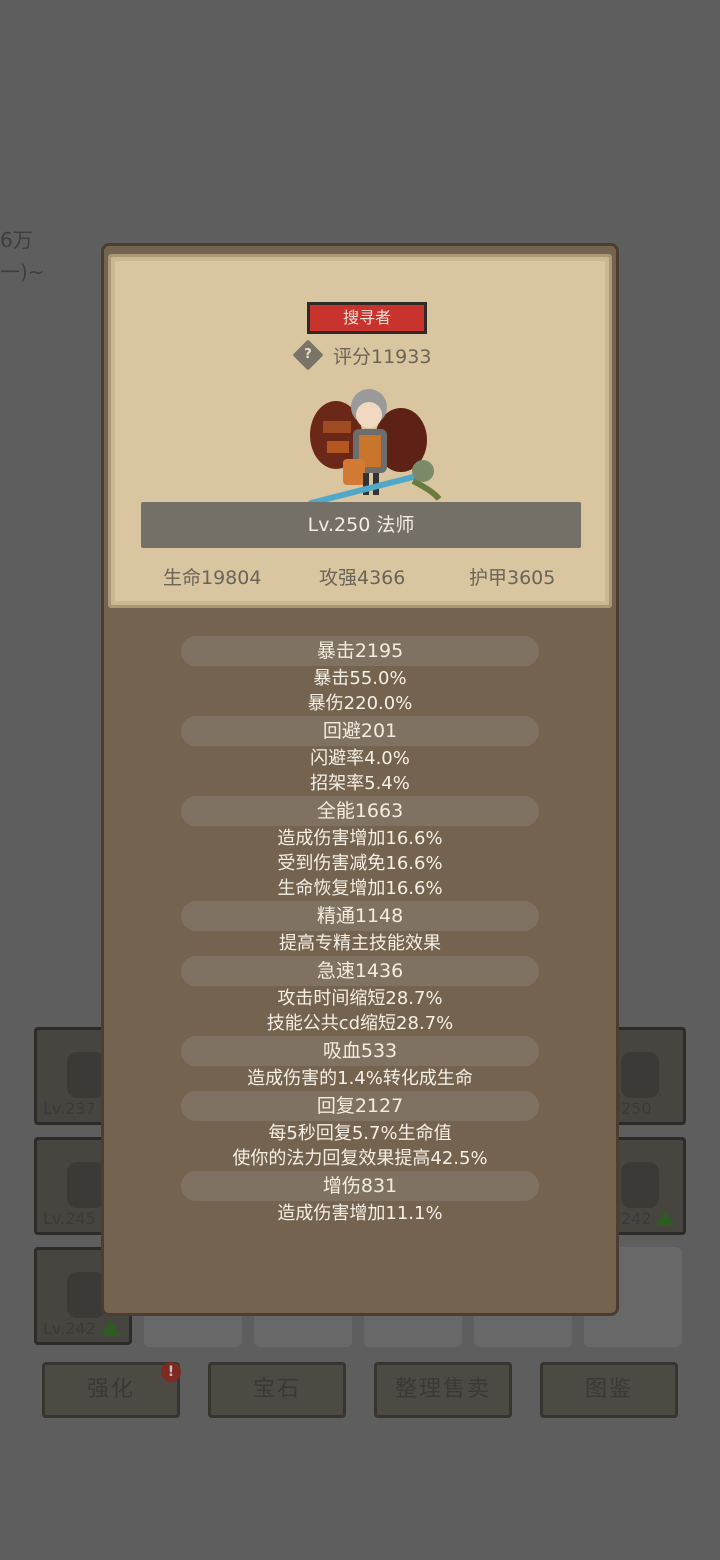 The image size is (720, 1560). Describe the element at coordinates (360, 1051) in the screenshot. I see `attribute-title: 吸血533` at that location.